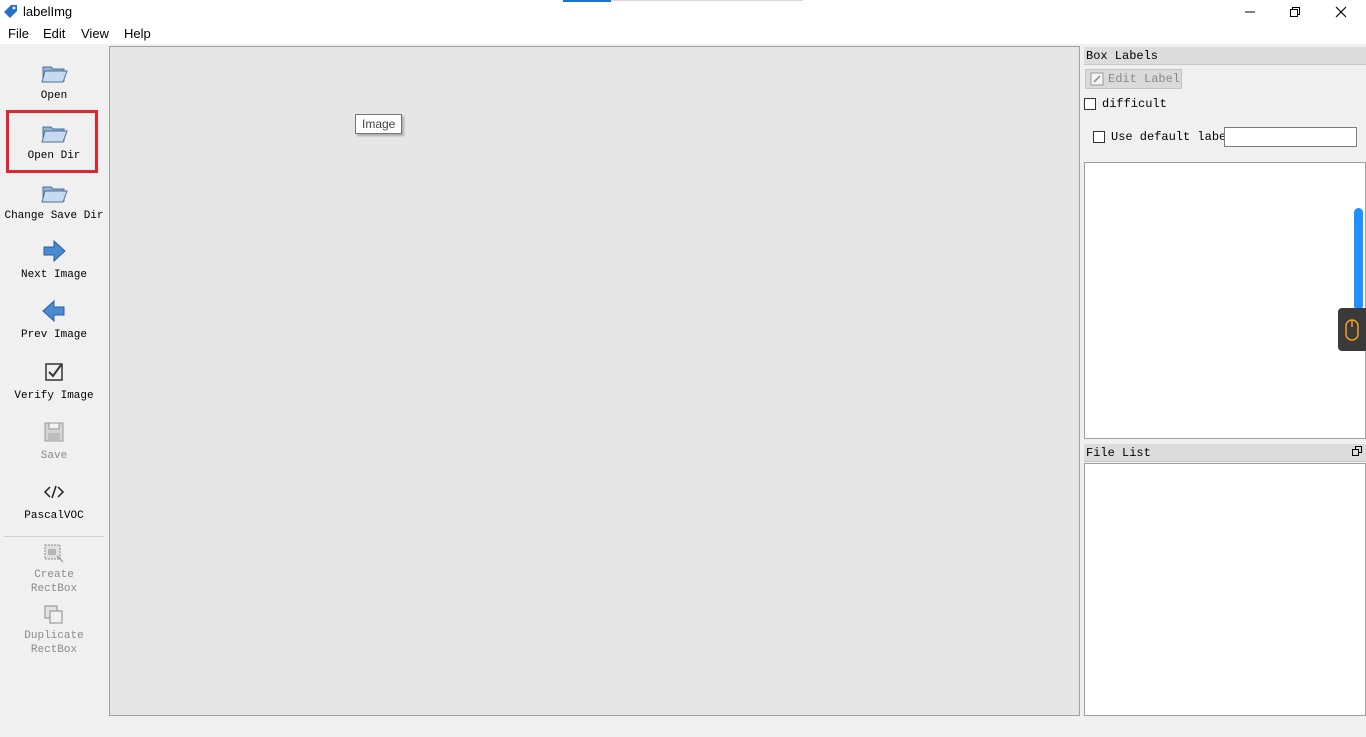  I want to click on label-list, so click(1225, 300).